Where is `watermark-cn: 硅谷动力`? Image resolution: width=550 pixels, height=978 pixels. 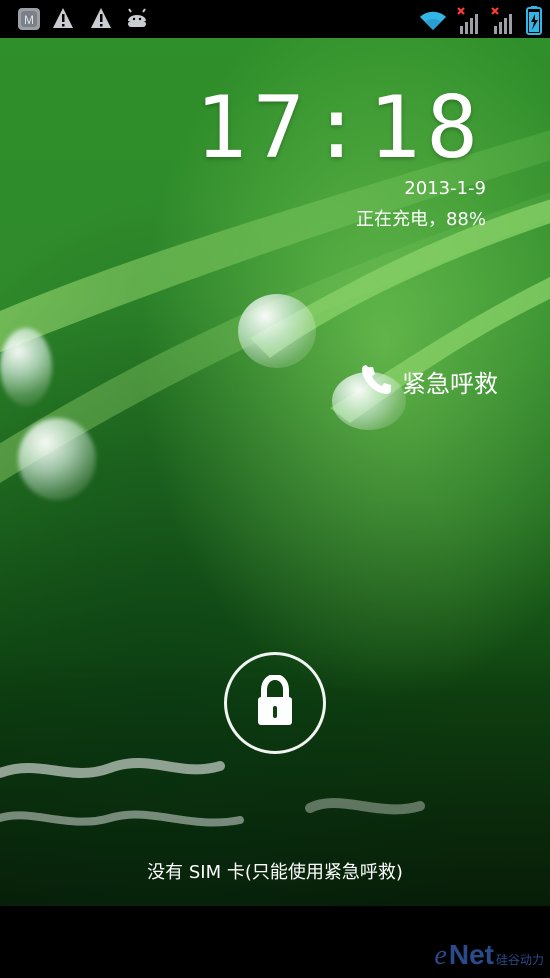
watermark-cn: 硅谷动力 is located at coordinates (519, 960).